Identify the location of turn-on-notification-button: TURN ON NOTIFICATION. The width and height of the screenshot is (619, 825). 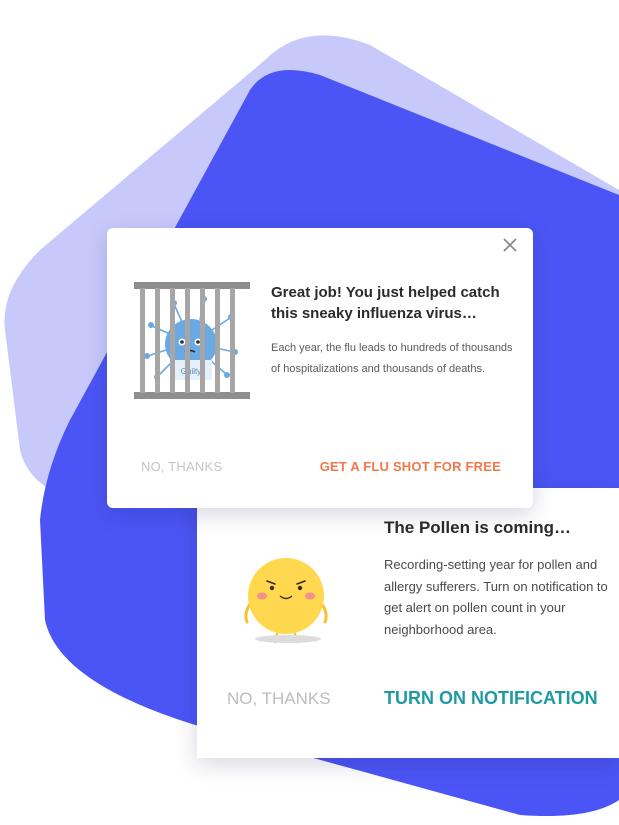
(491, 698).